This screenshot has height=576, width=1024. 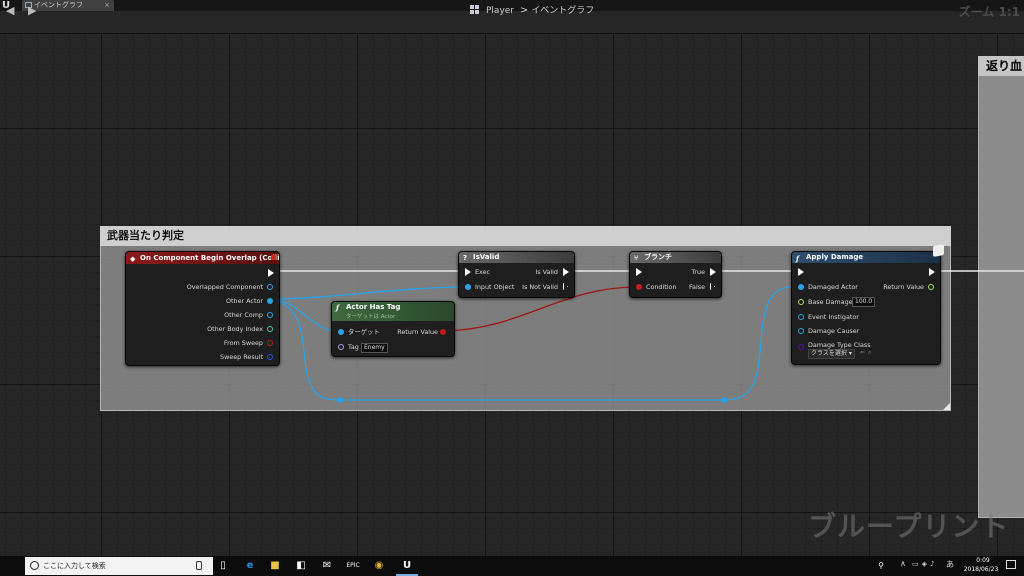 What do you see at coordinates (301, 566) in the screenshot?
I see `store-icon: ◧` at bounding box center [301, 566].